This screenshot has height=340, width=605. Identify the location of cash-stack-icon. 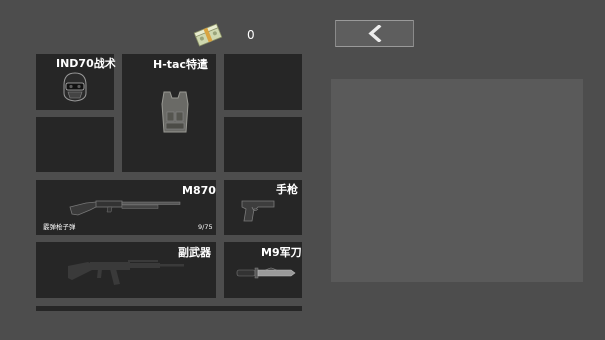
(208, 35).